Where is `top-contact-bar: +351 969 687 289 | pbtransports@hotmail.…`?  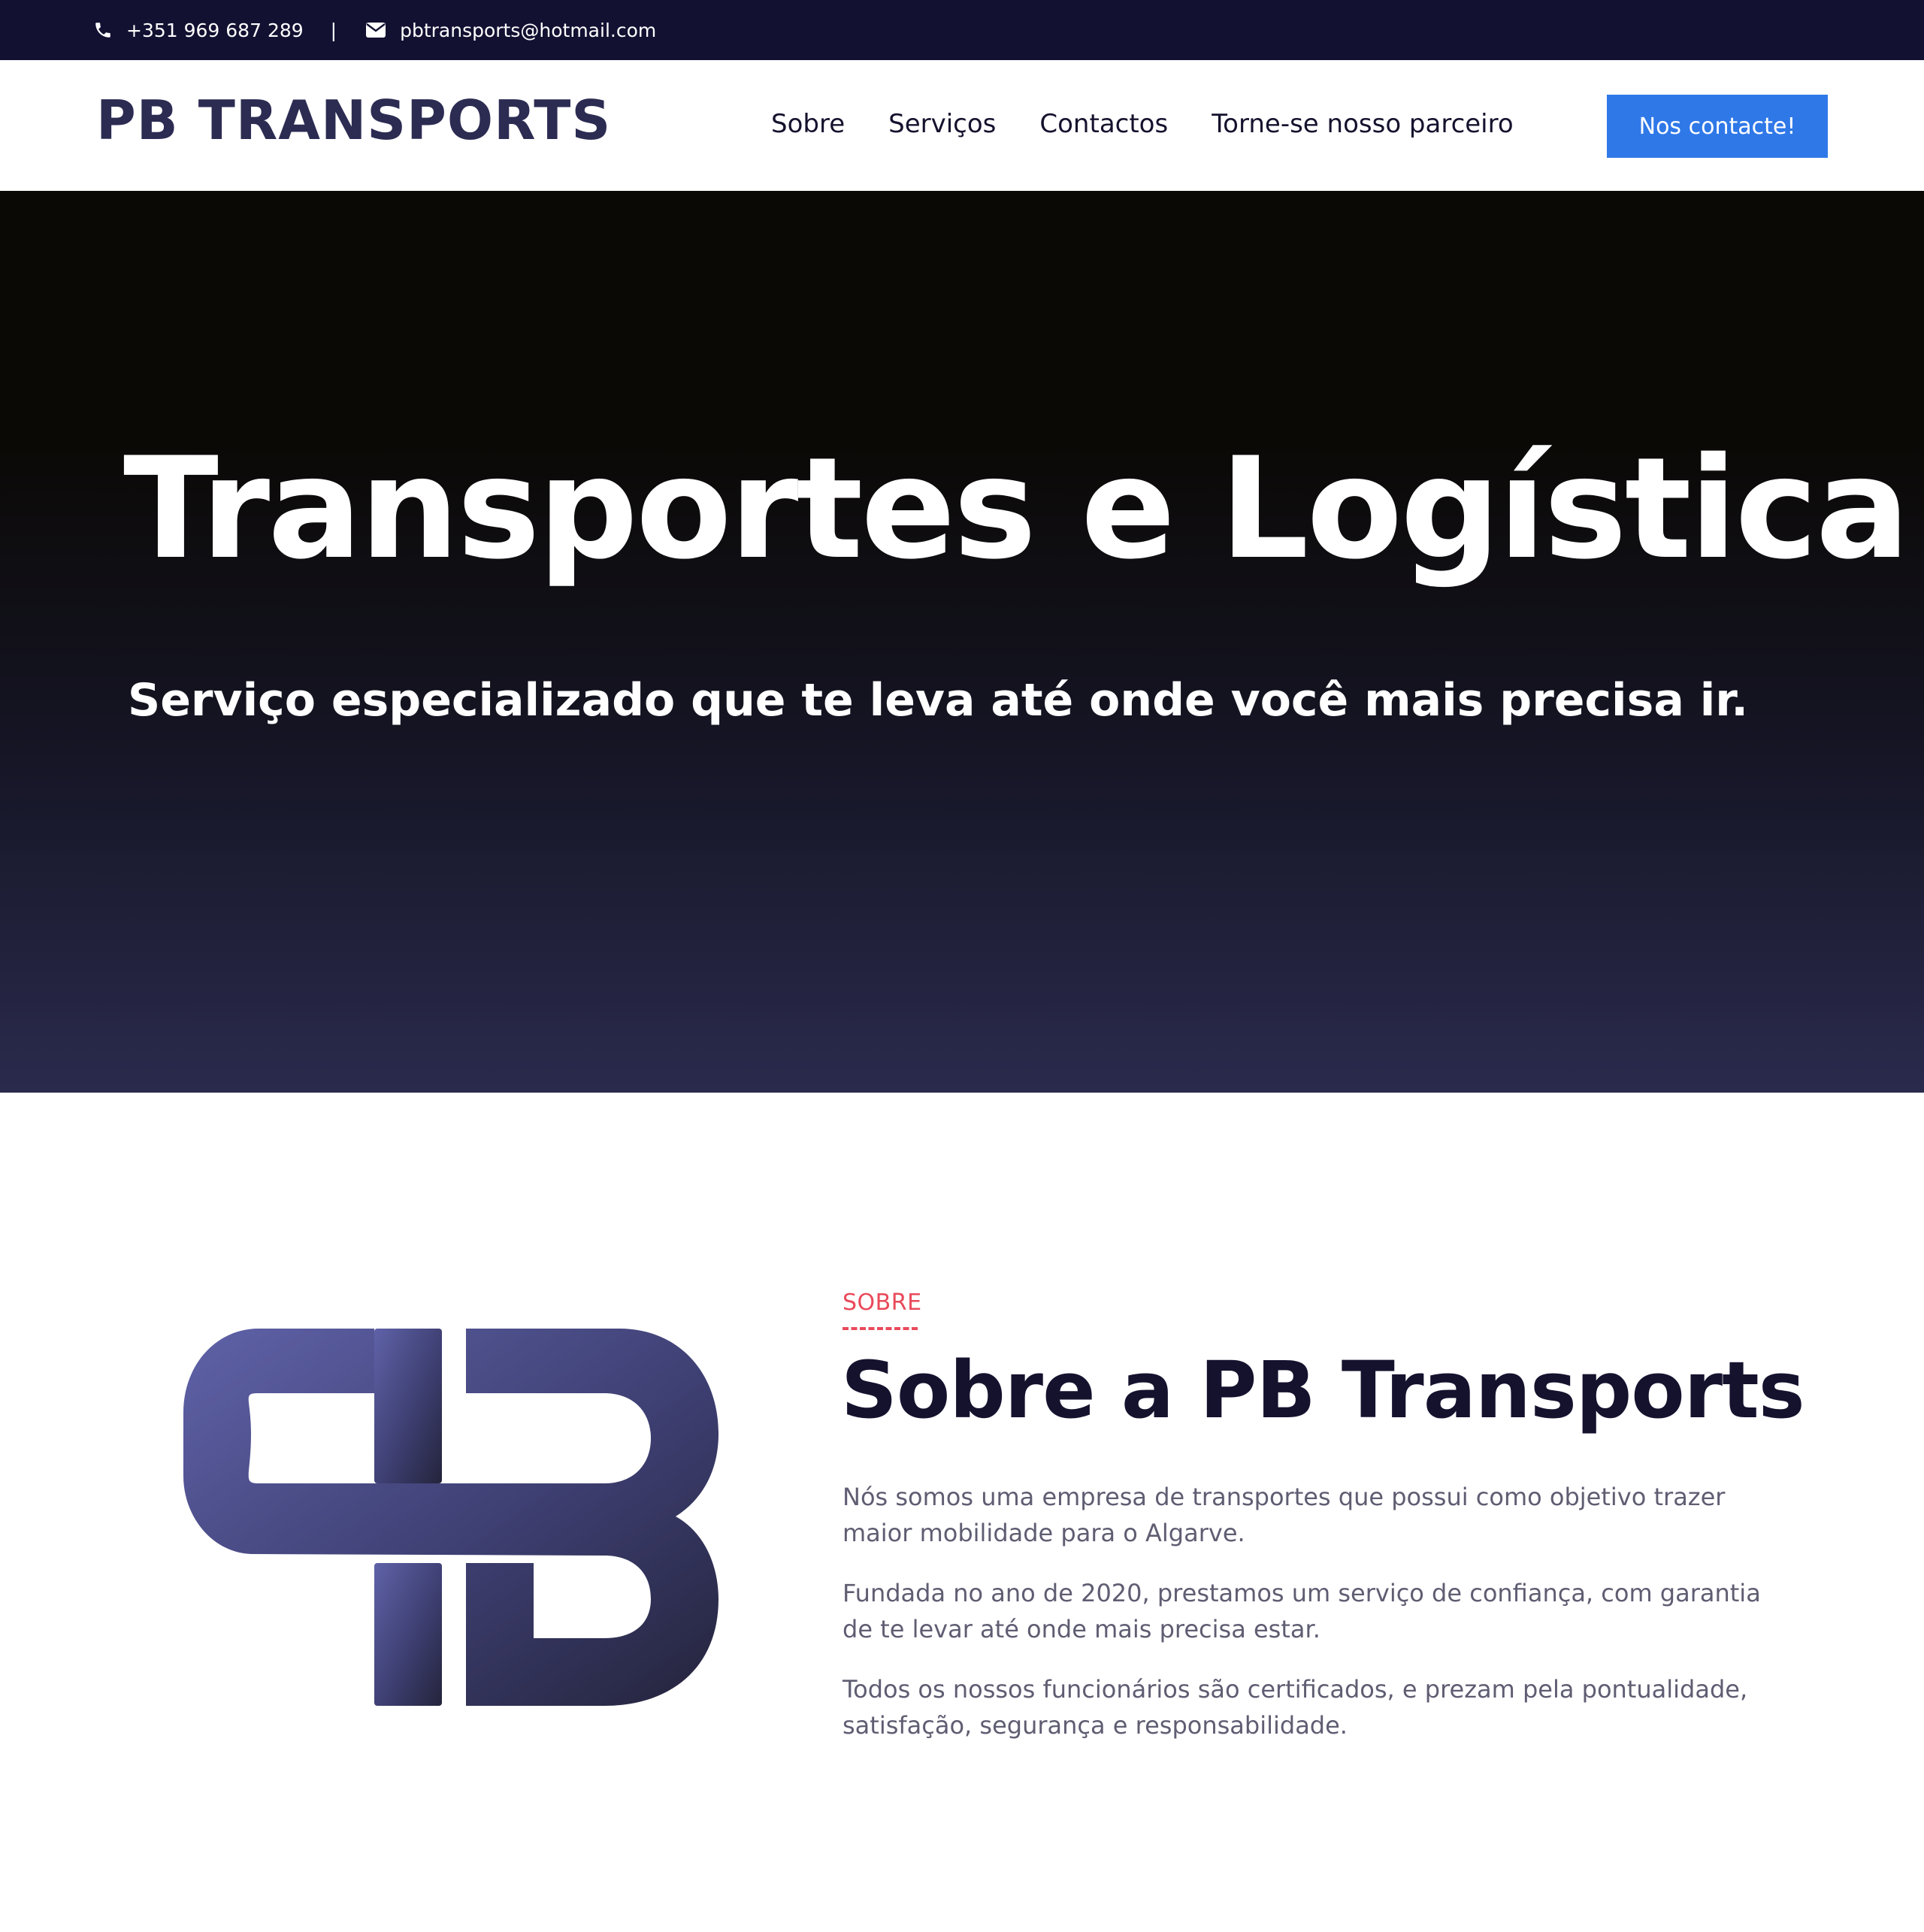 top-contact-bar: +351 969 687 289 | pbtransports@hotmail.… is located at coordinates (962, 30).